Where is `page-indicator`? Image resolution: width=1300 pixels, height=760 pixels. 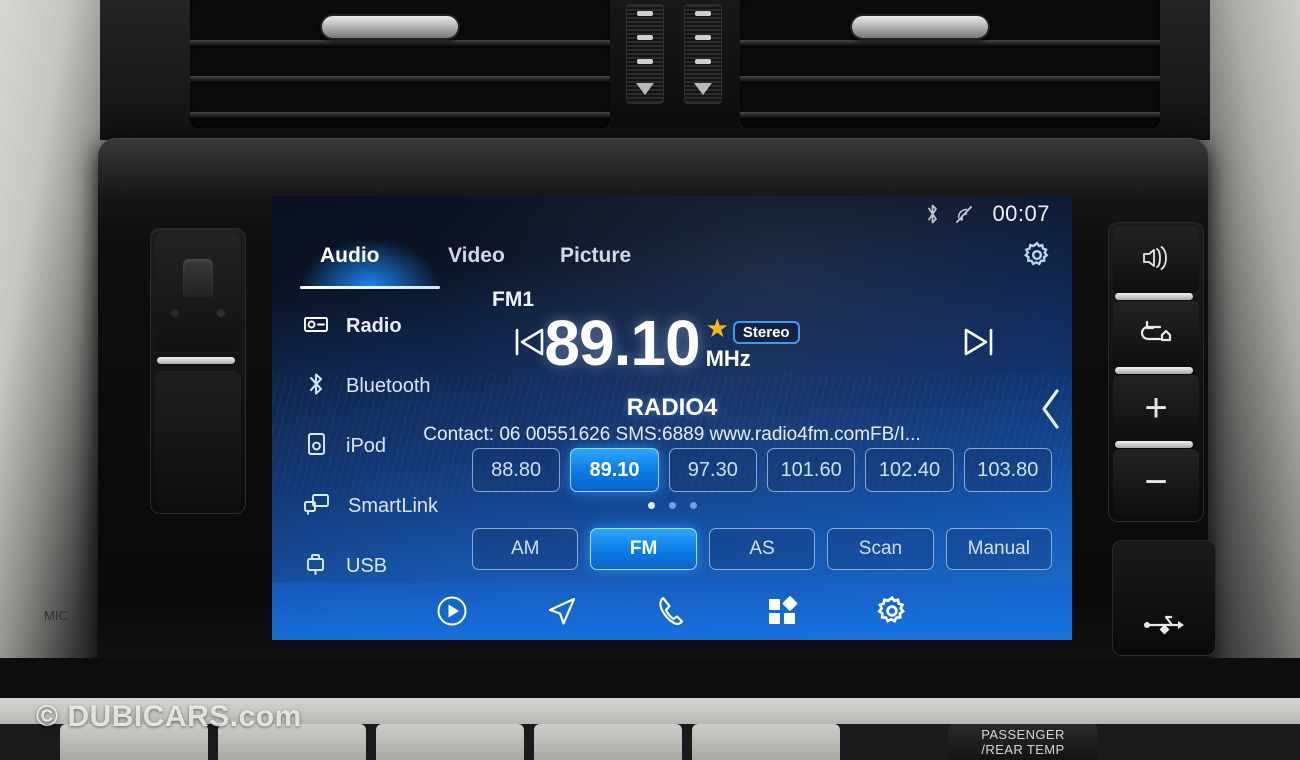
page-indicator is located at coordinates (672, 505).